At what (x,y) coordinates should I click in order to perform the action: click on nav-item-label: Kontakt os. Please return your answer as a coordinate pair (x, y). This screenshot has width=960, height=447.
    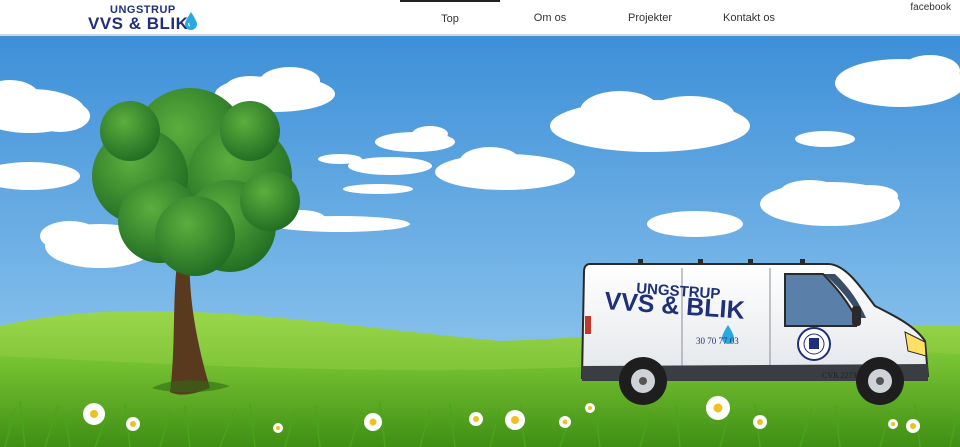
    Looking at the image, I should click on (749, 18).